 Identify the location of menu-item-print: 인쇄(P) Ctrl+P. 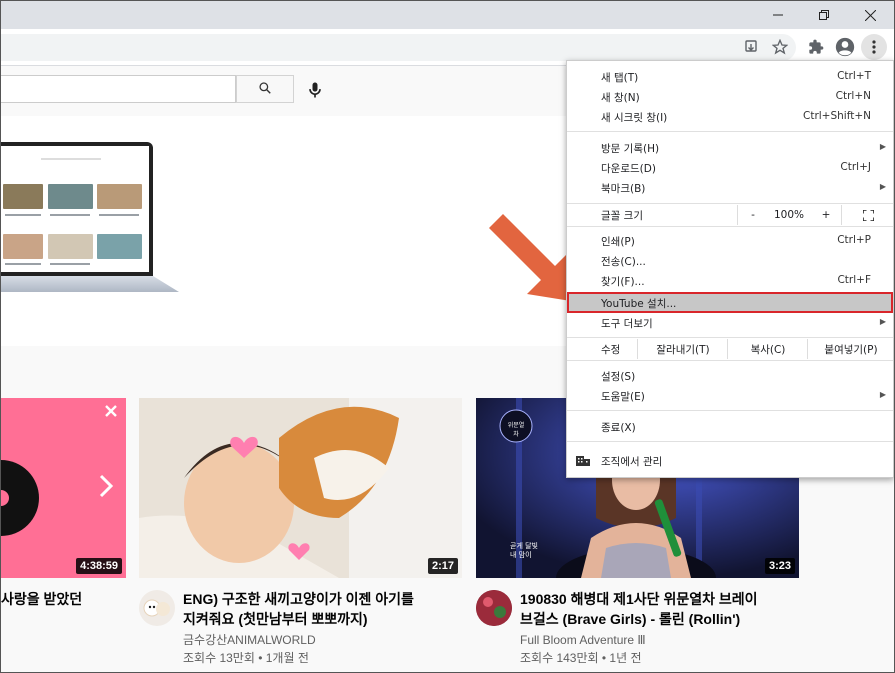
(730, 241).